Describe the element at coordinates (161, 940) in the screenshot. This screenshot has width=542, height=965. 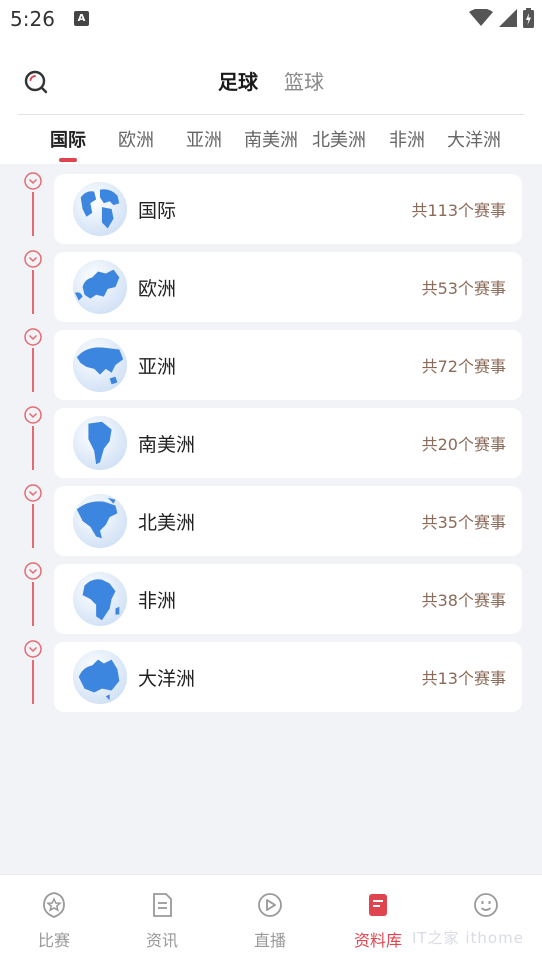
I see `tab-label: 资讯` at that location.